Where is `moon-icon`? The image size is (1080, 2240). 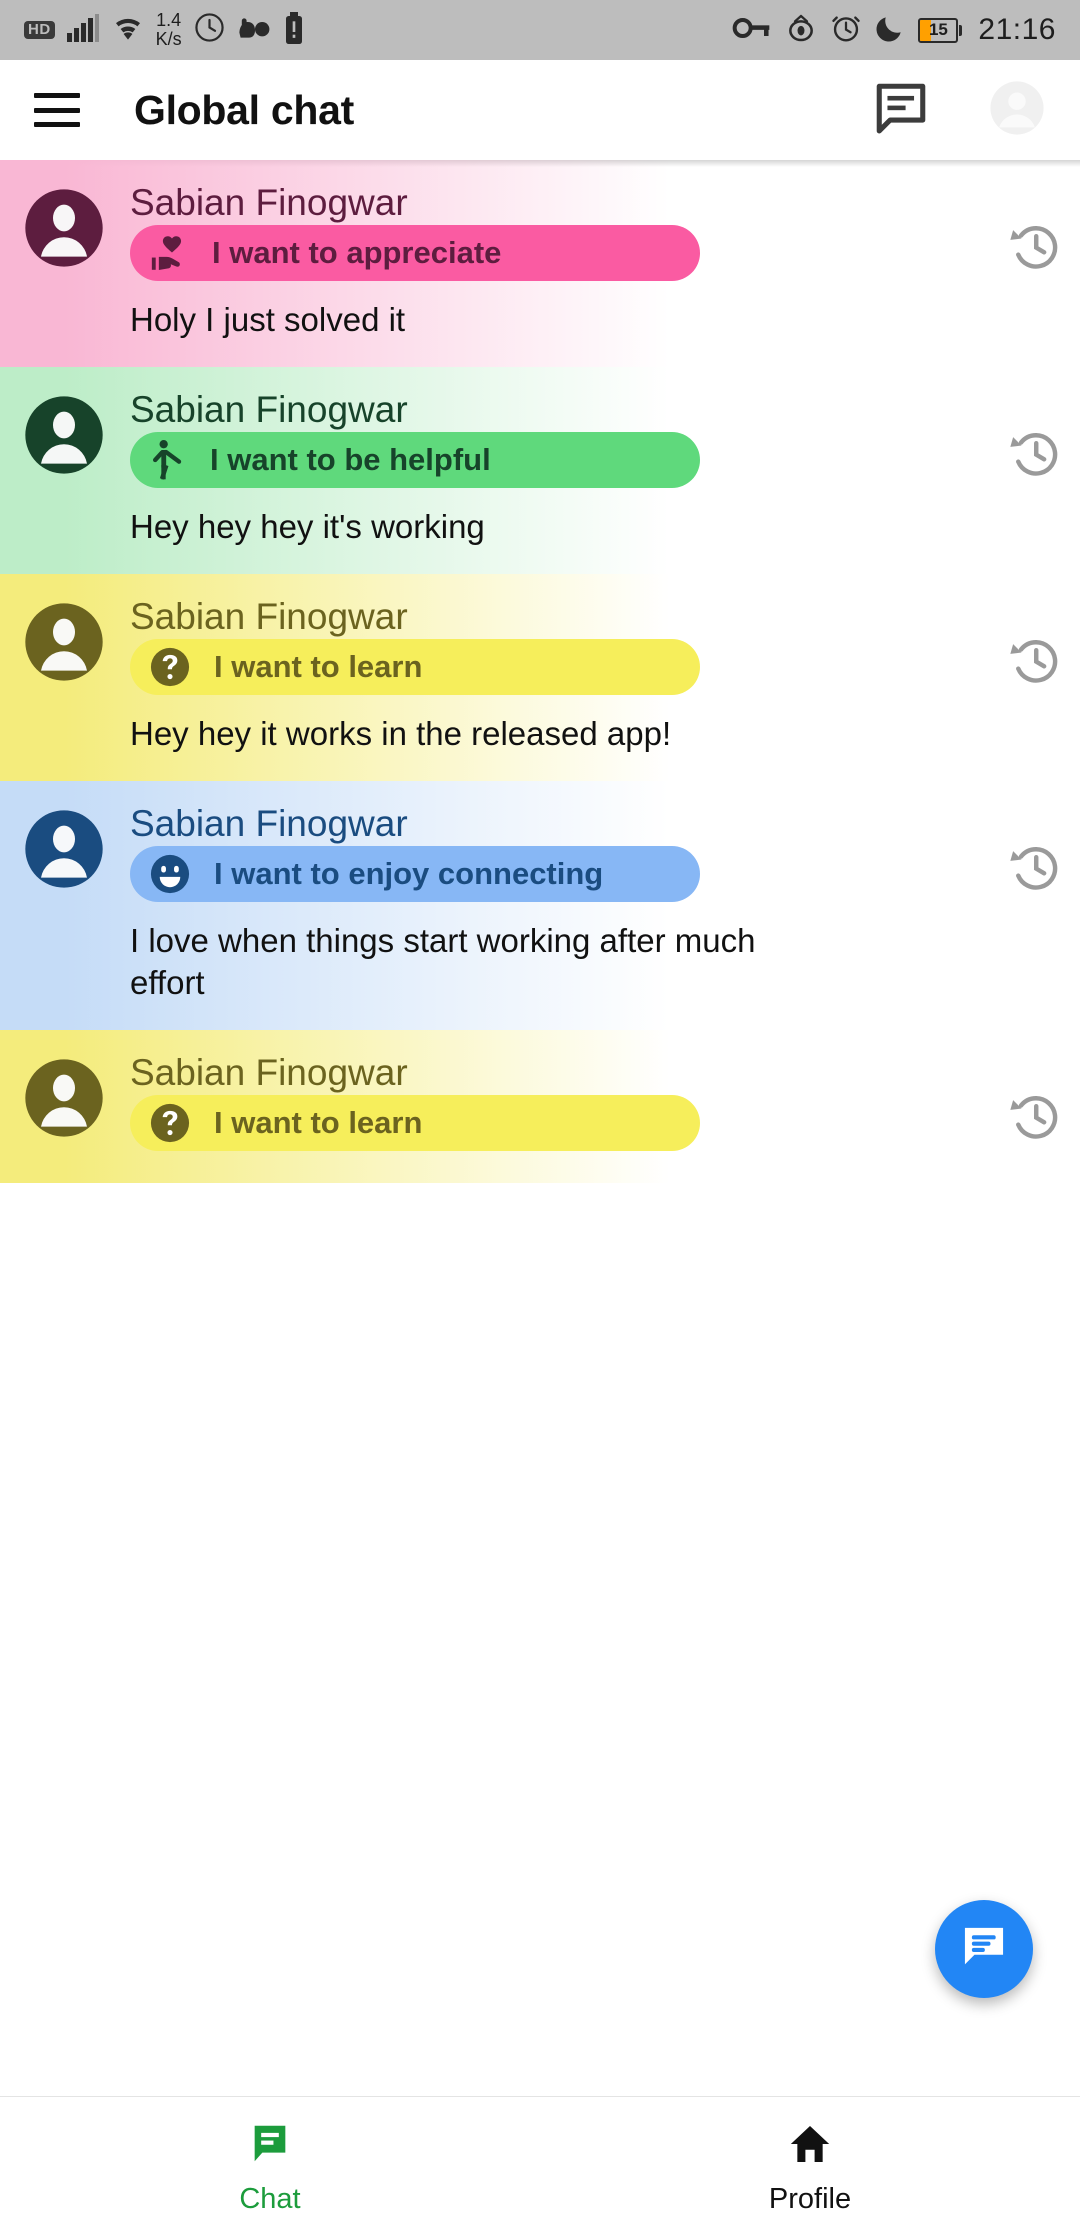
moon-icon is located at coordinates (890, 30).